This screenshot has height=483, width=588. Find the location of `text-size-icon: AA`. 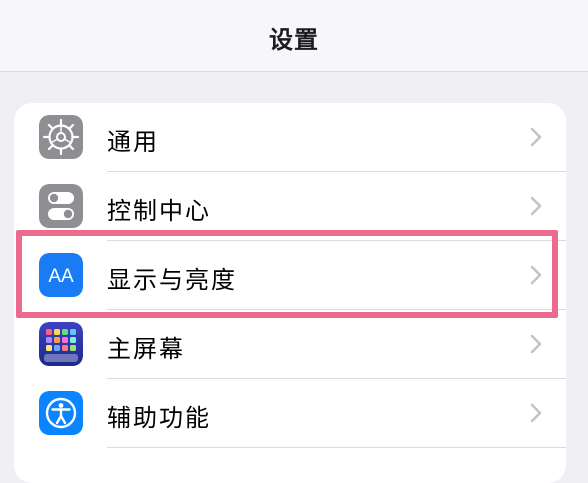

text-size-icon: AA is located at coordinates (61, 275).